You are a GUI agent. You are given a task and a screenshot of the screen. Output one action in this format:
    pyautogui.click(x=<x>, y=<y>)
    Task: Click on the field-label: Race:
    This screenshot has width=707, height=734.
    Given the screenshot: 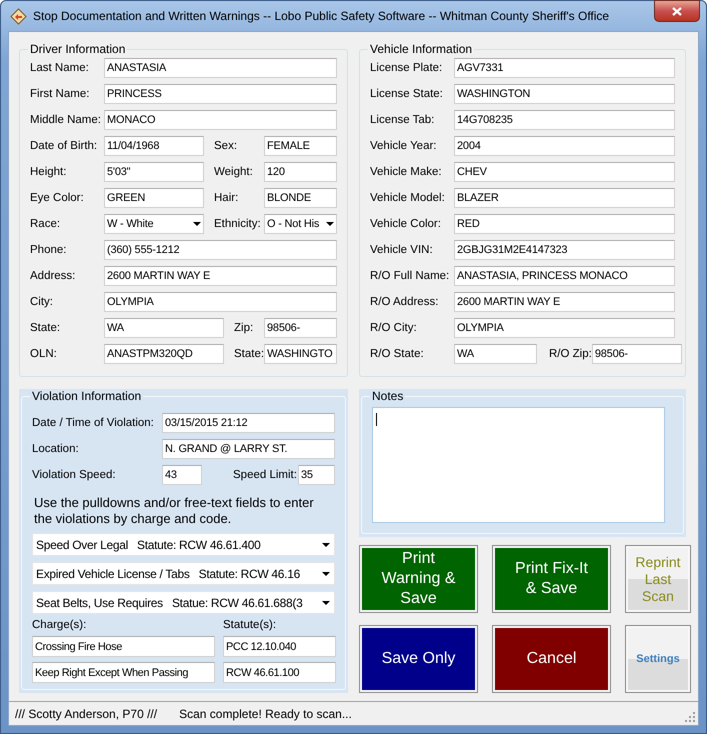 What is the action you would take?
    pyautogui.click(x=46, y=224)
    